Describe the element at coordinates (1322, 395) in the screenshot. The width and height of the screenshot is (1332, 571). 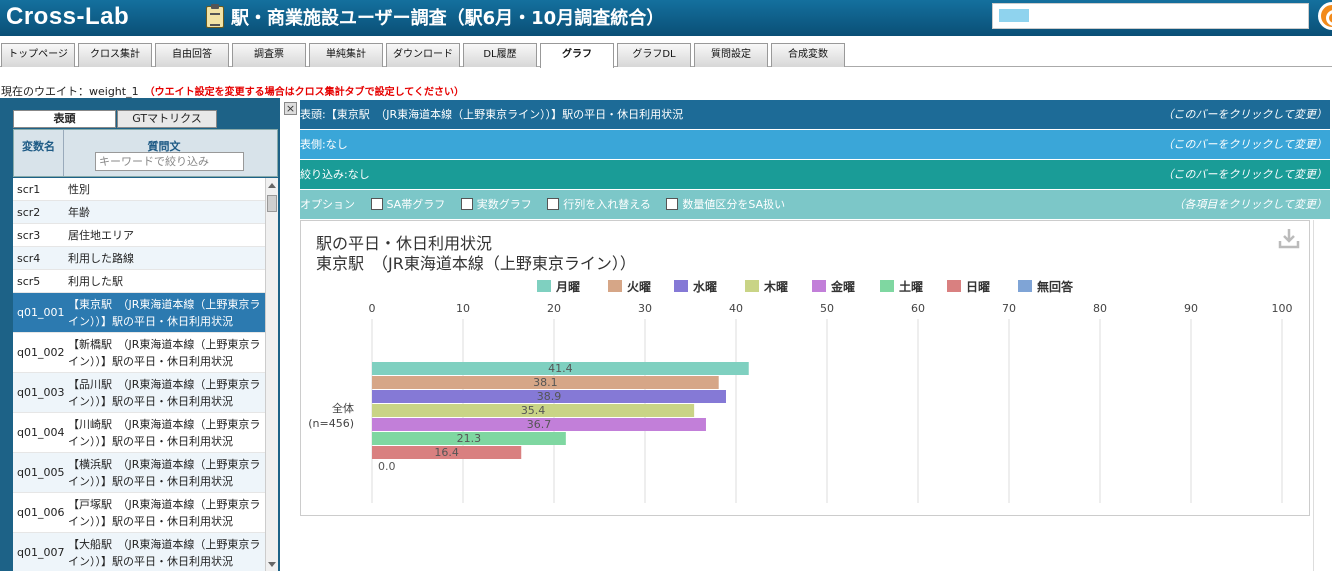
I see `page-scrollbar` at that location.